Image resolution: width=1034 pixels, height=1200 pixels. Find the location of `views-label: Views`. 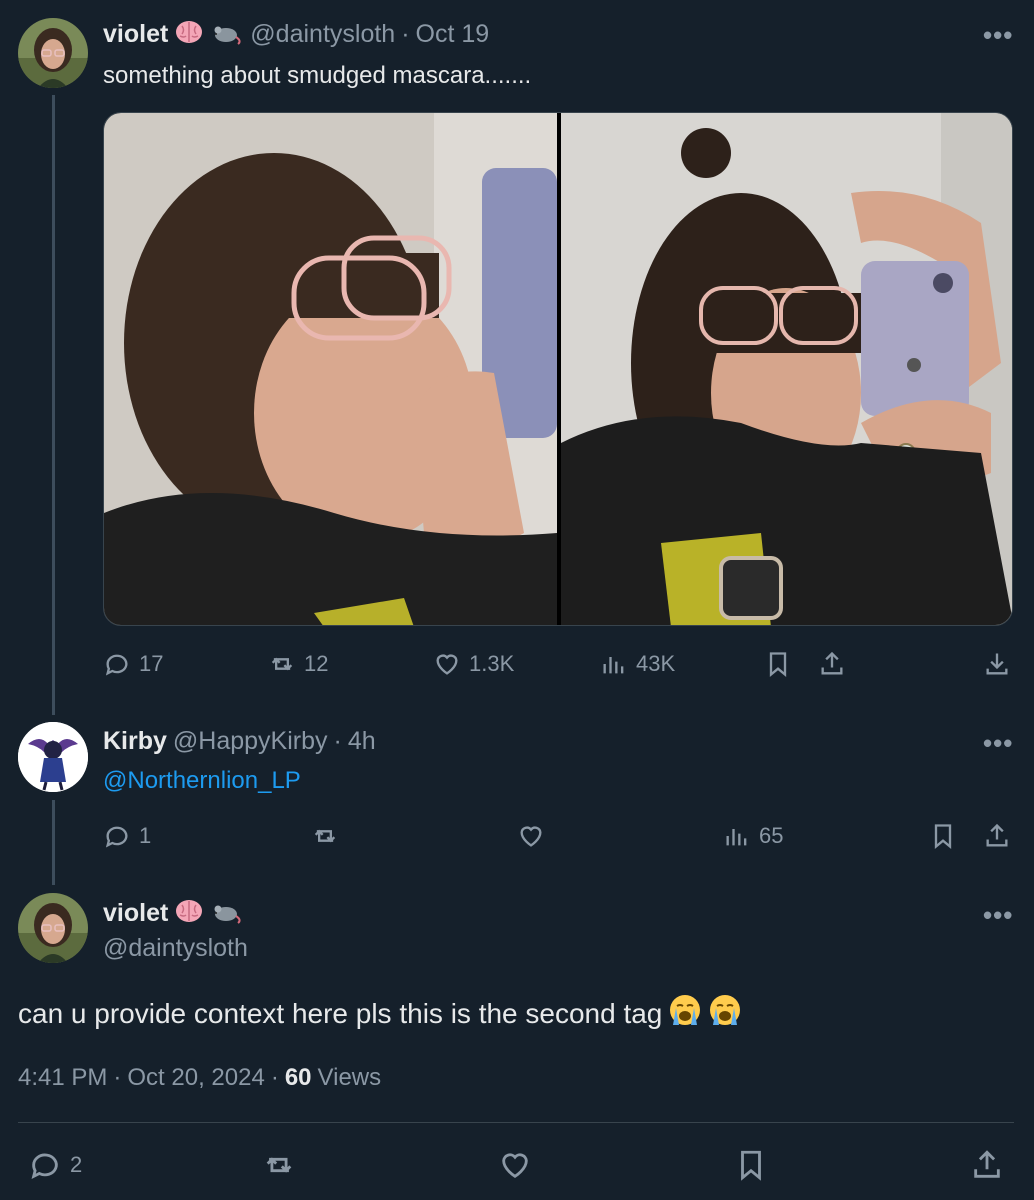

views-label: Views is located at coordinates (349, 1077).